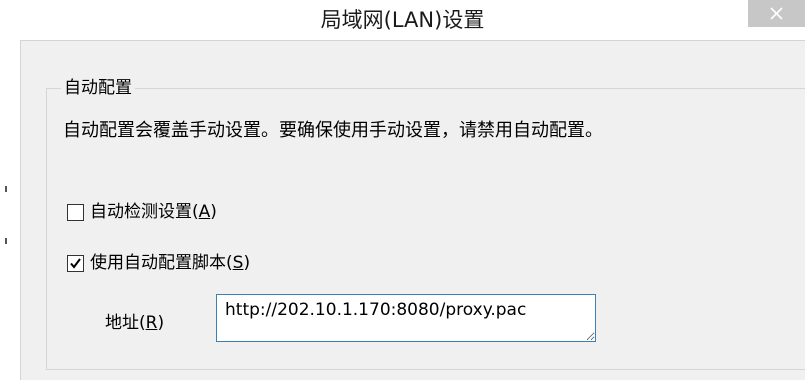  Describe the element at coordinates (333, 130) in the screenshot. I see `auto-config-description: 自动配置会覆盖手动设置。要确保使用手动设置，请禁用自动配置。` at that location.